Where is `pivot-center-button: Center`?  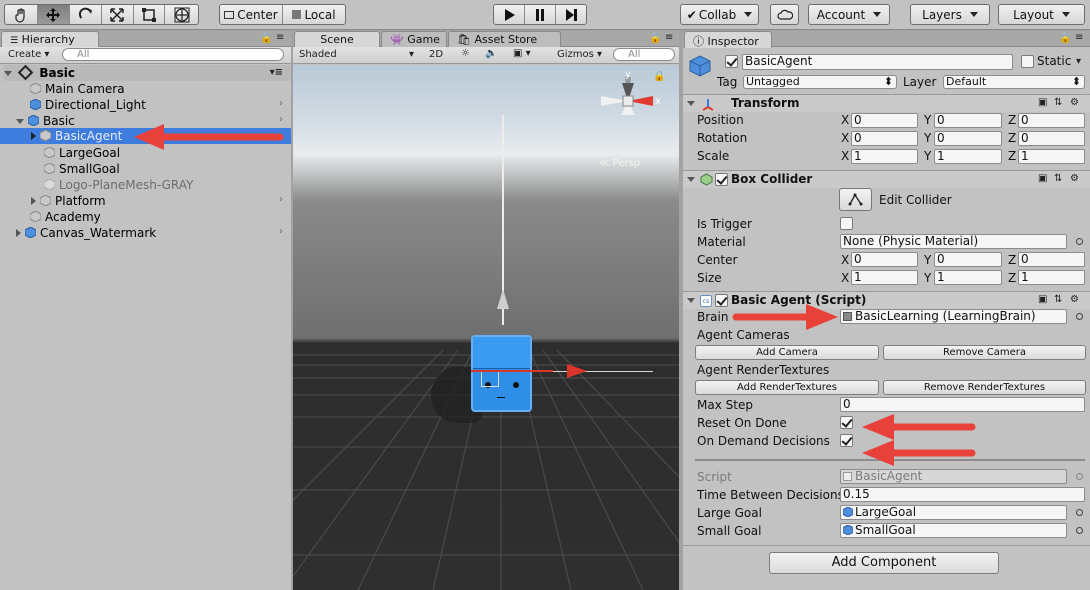 pivot-center-button: Center is located at coordinates (251, 14).